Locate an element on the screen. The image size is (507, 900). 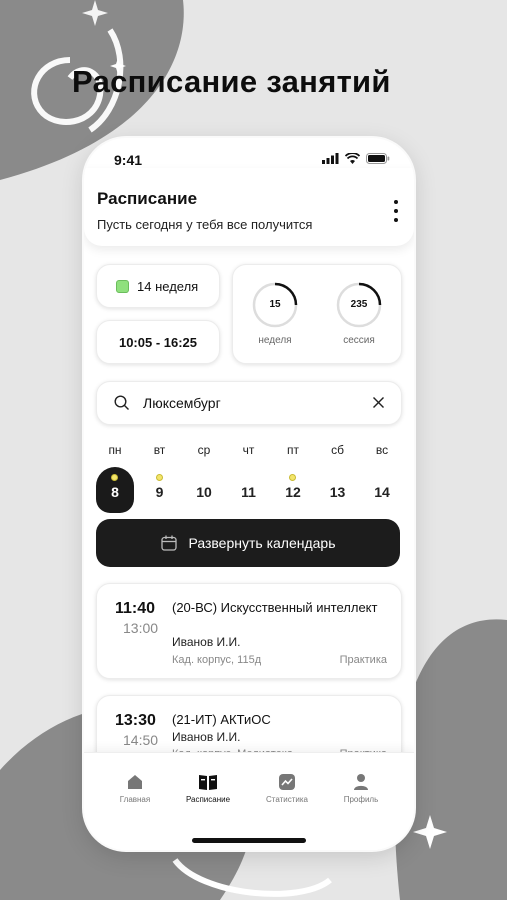
expand-calendar-label: Развернуть календарь is located at coordinates (262, 543).